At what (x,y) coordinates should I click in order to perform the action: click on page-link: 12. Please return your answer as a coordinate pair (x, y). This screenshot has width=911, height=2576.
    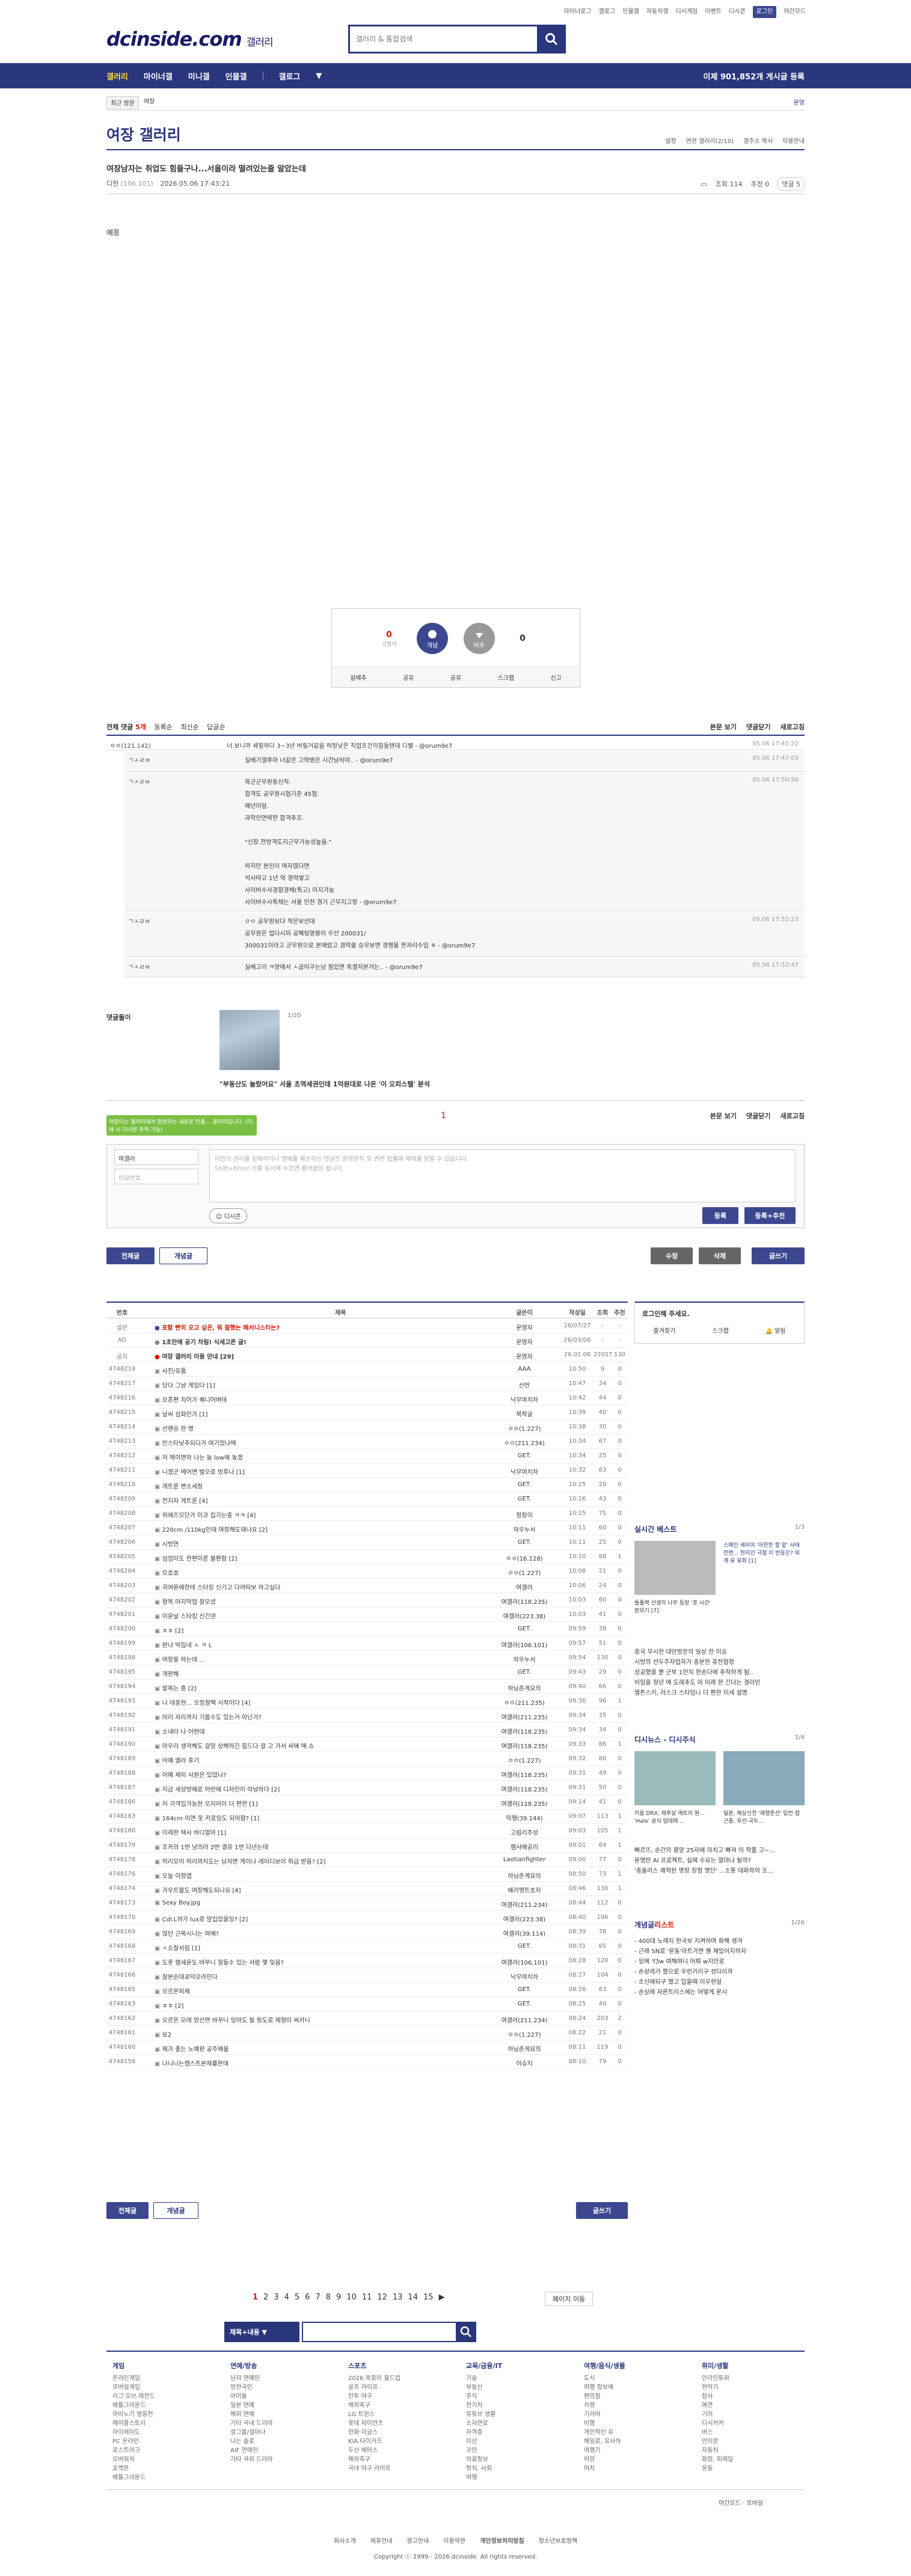
    Looking at the image, I should click on (382, 2297).